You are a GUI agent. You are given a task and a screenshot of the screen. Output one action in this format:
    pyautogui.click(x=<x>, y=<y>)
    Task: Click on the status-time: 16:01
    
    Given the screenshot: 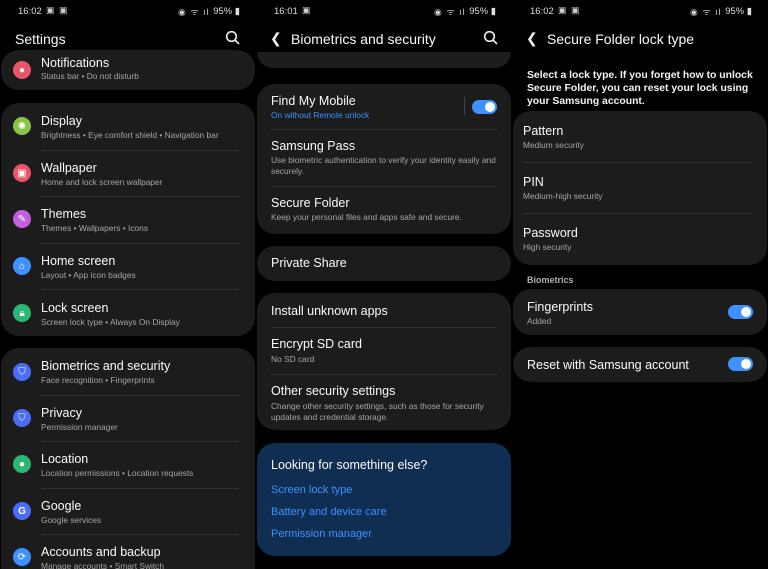 What is the action you would take?
    pyautogui.click(x=286, y=11)
    